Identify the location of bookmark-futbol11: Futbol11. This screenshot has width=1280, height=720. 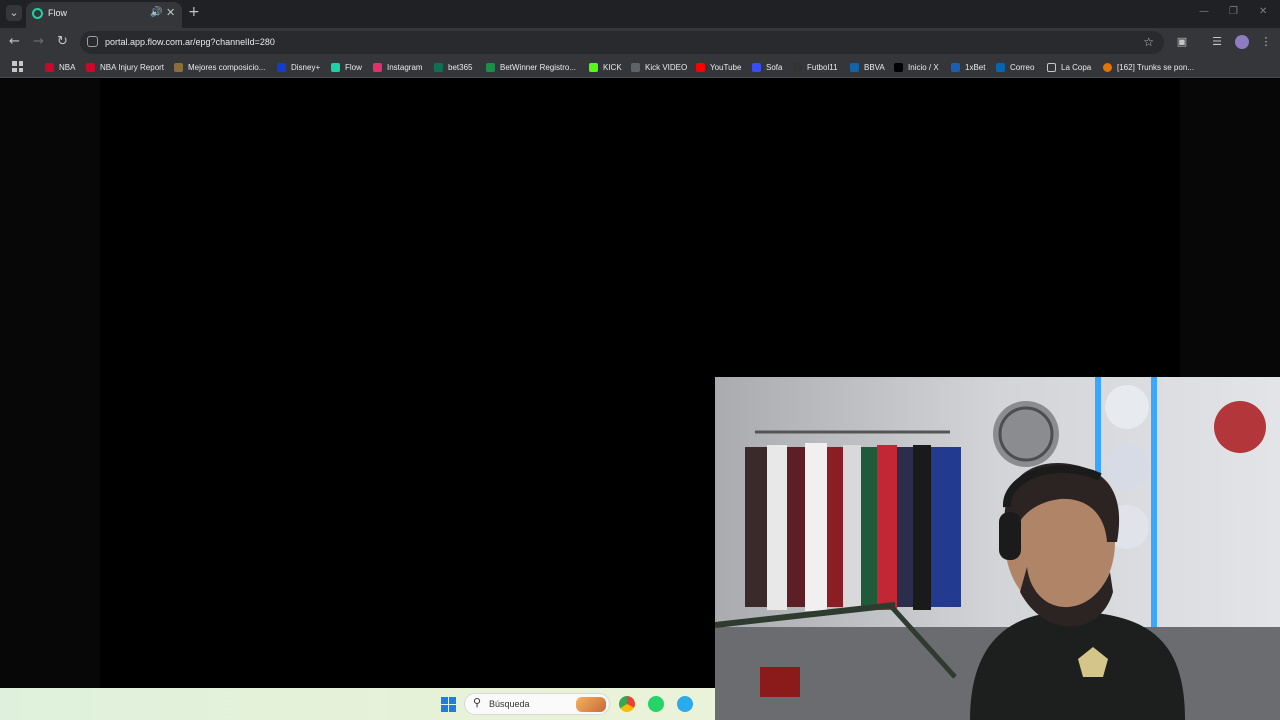
(815, 67).